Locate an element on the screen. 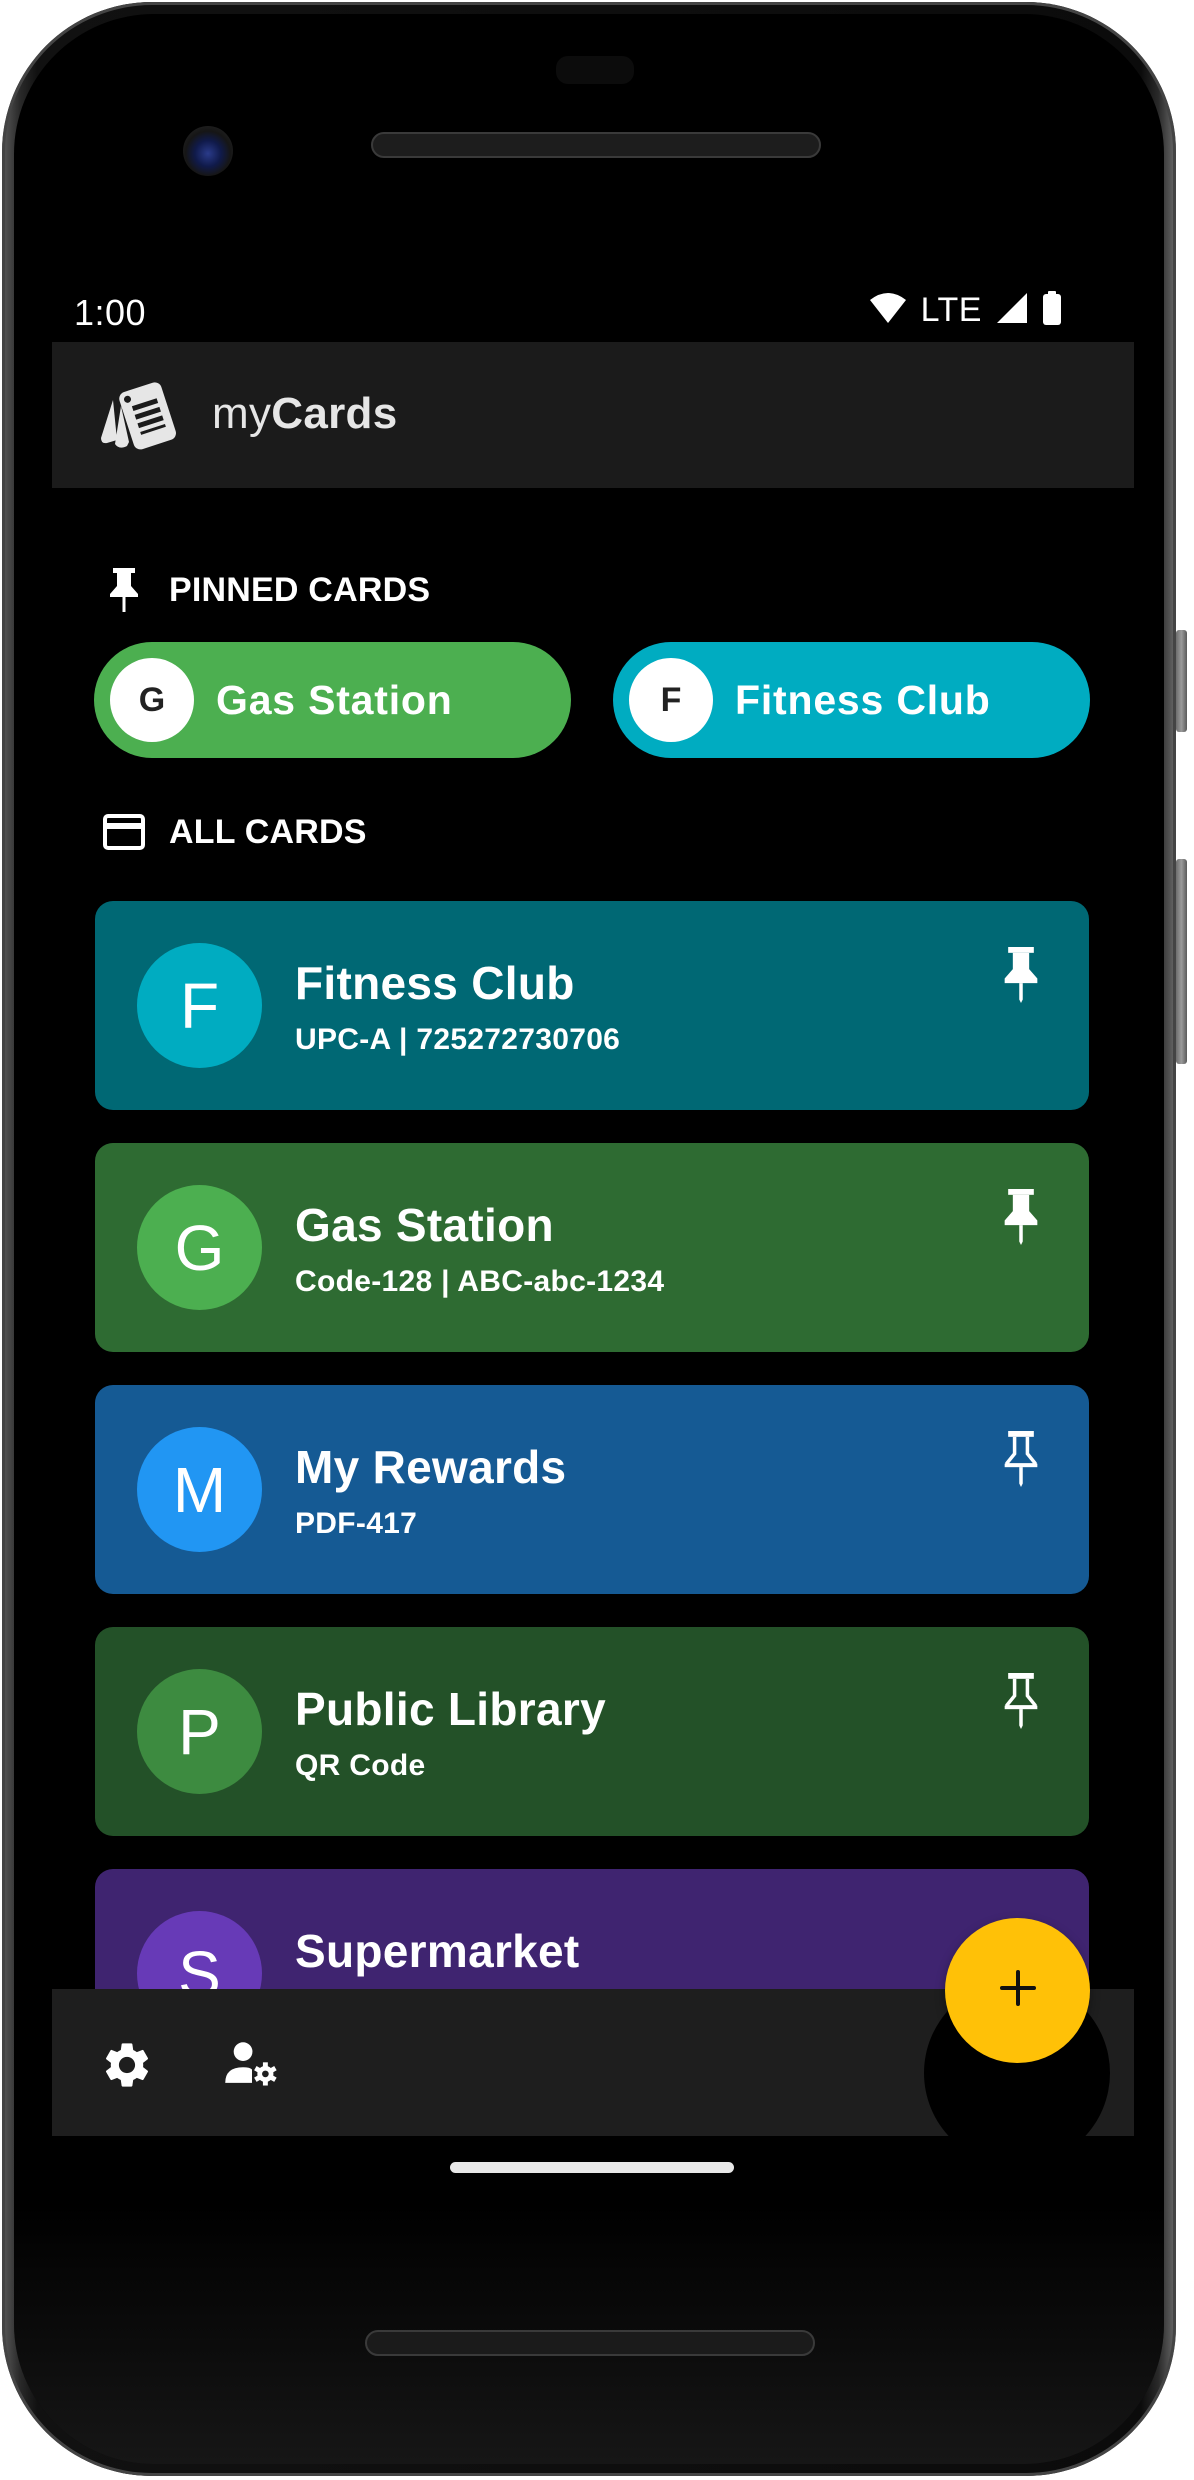 This screenshot has height=2480, width=1194. card-item: P Public Library QR Code is located at coordinates (592, 1731).